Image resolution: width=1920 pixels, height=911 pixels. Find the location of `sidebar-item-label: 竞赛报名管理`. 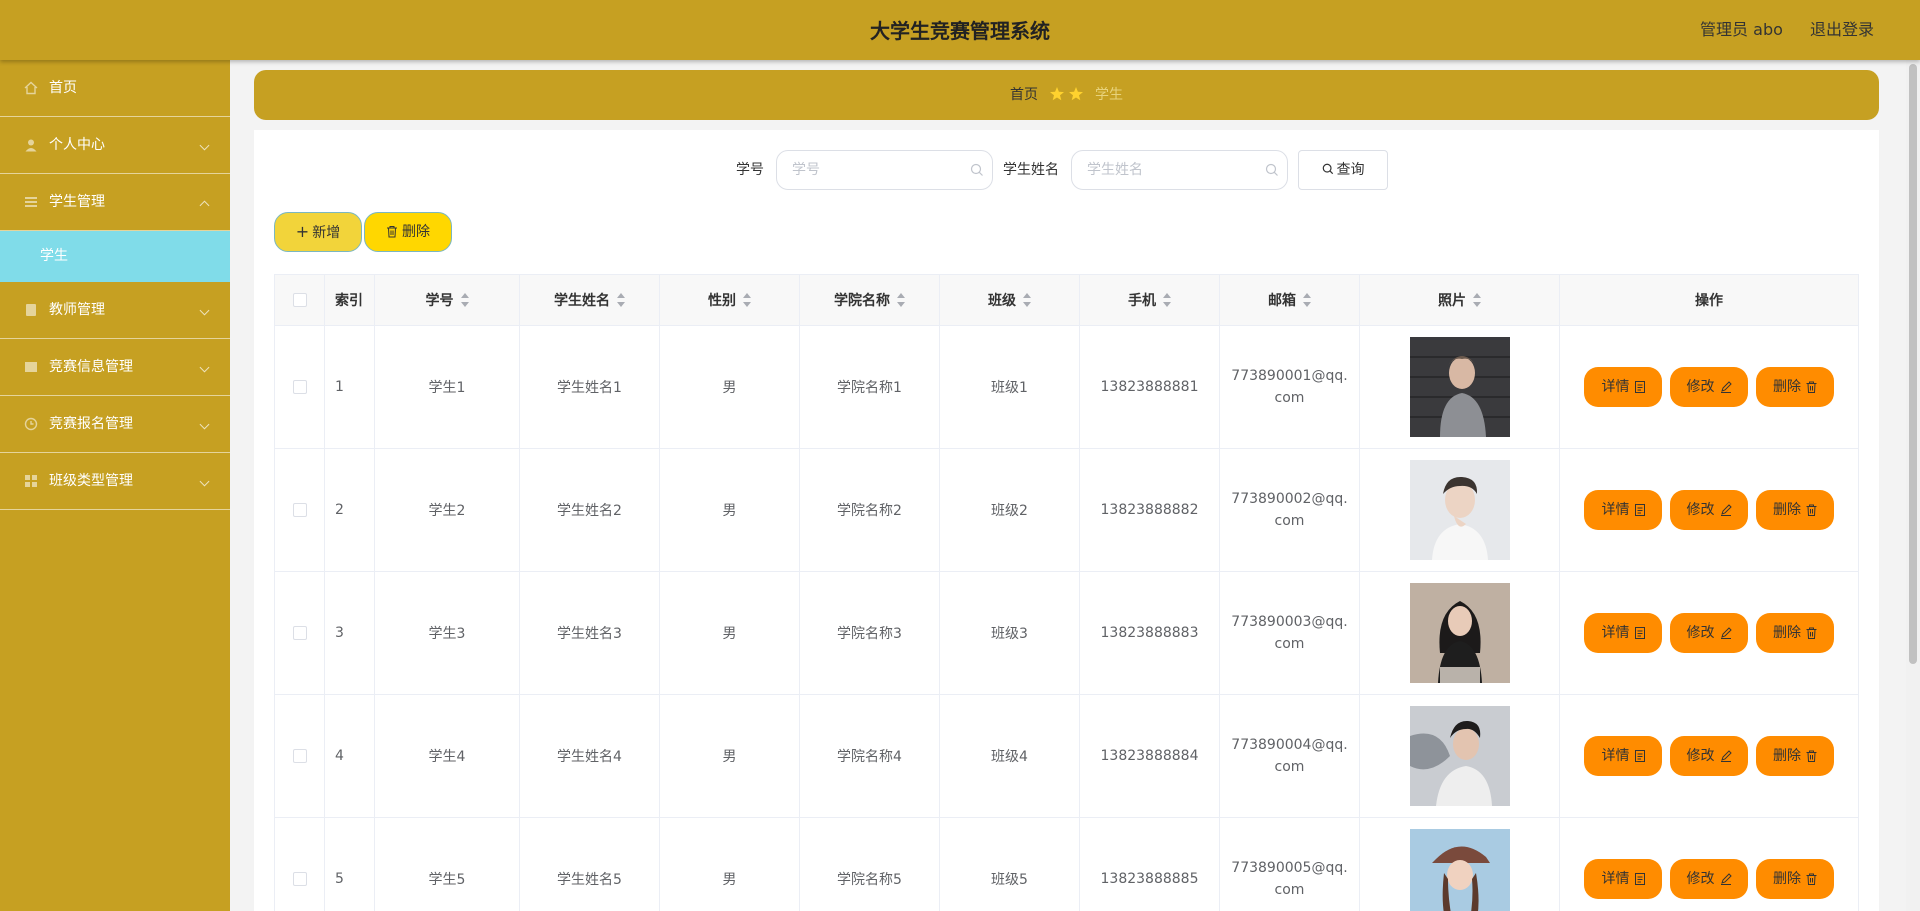

sidebar-item-label: 竞赛报名管理 is located at coordinates (91, 424).